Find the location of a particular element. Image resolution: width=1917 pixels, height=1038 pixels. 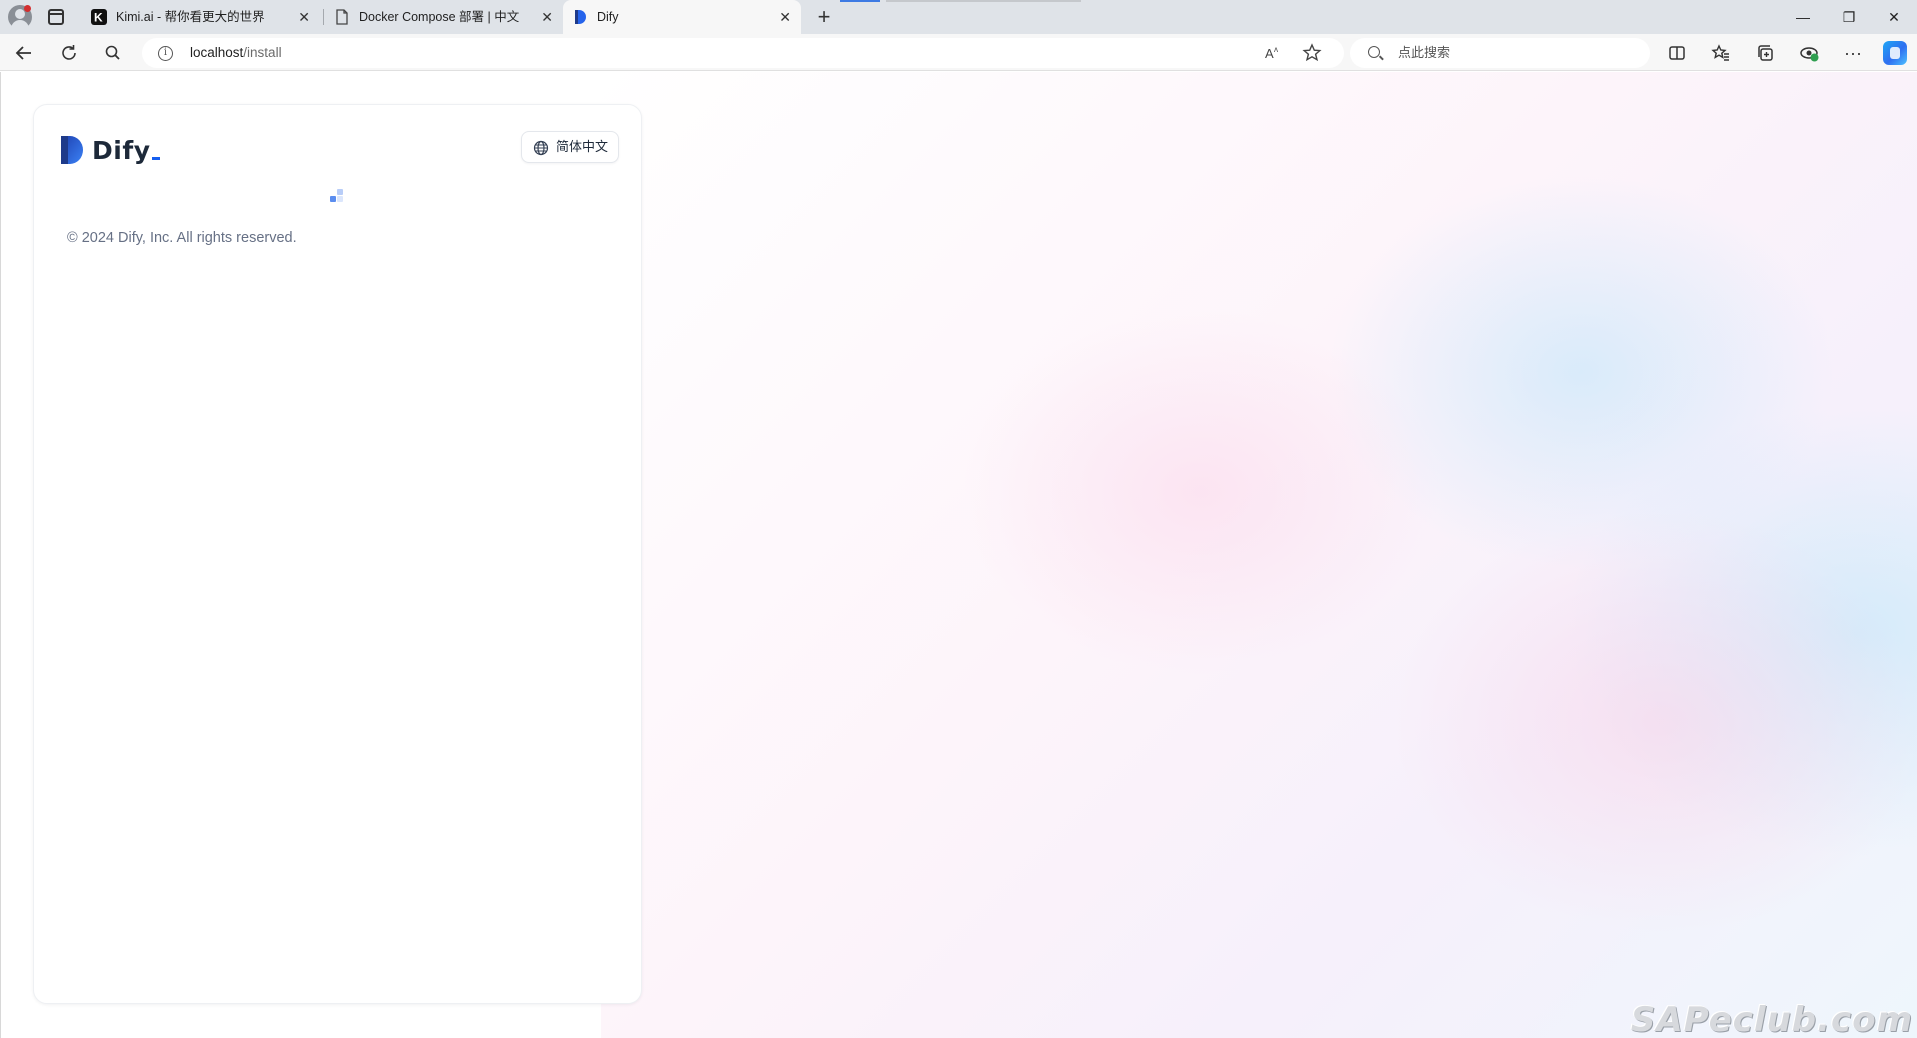

minimize-button: — is located at coordinates (1803, 17).